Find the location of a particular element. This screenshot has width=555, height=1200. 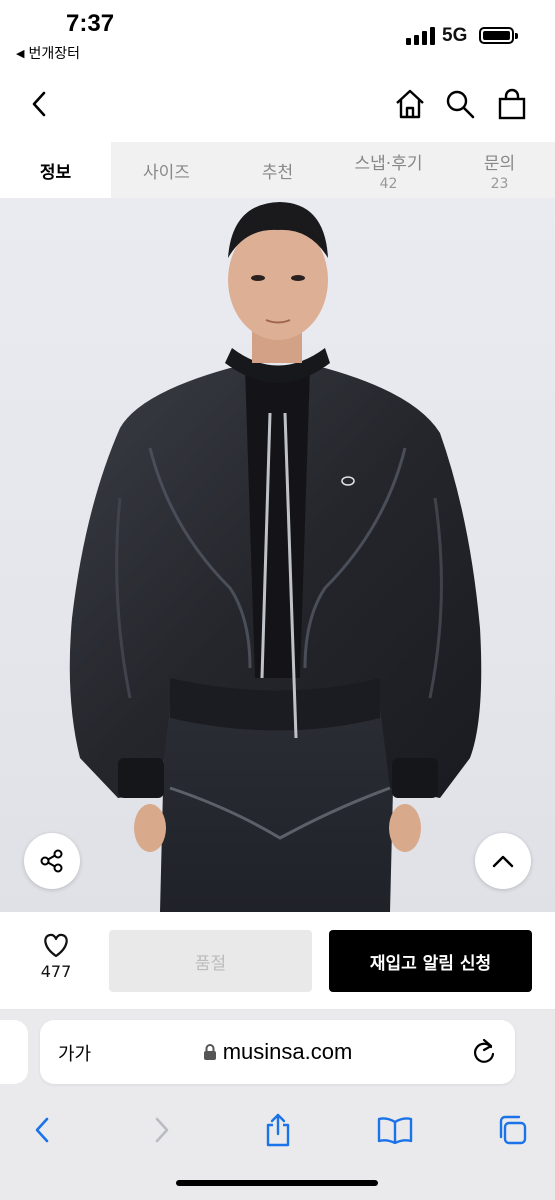

browser-back-button is located at coordinates (42, 1130).